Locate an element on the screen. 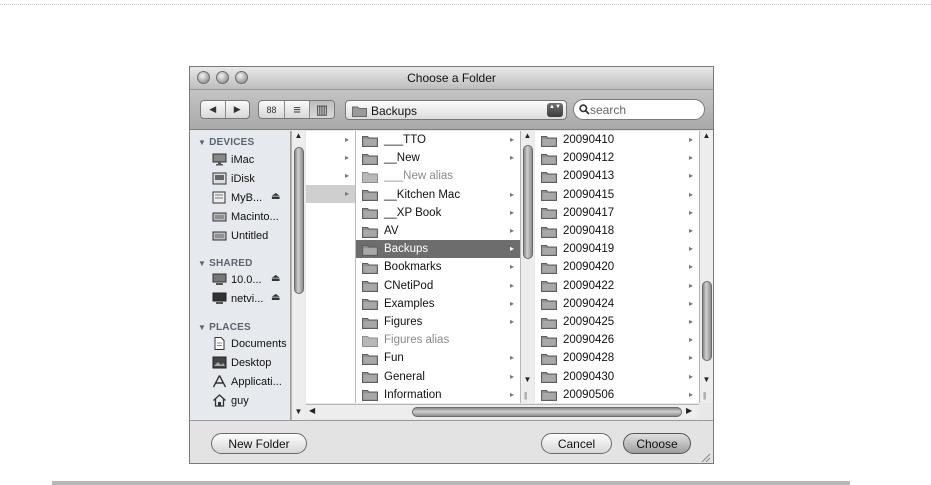 The width and height of the screenshot is (931, 485). folder-column-scrollbar: ▲ ▼ || is located at coordinates (527, 267).